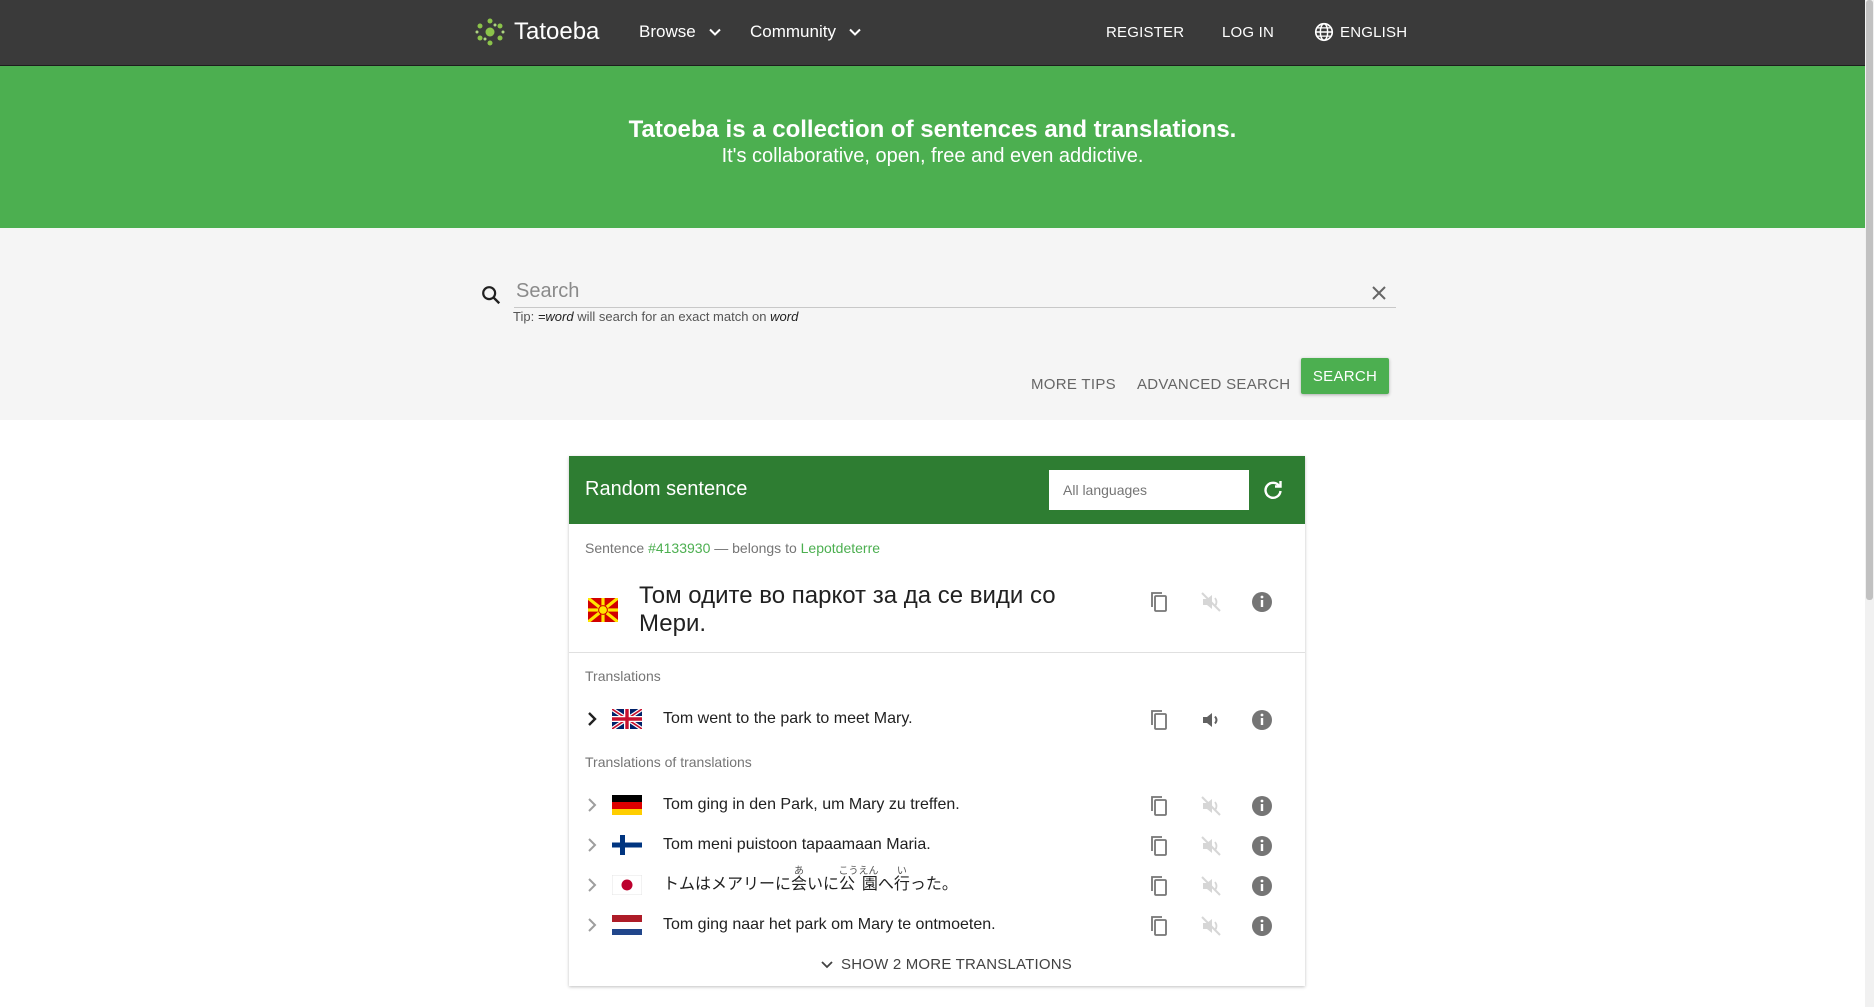  I want to click on meta-prefix: Sentence, so click(617, 548).